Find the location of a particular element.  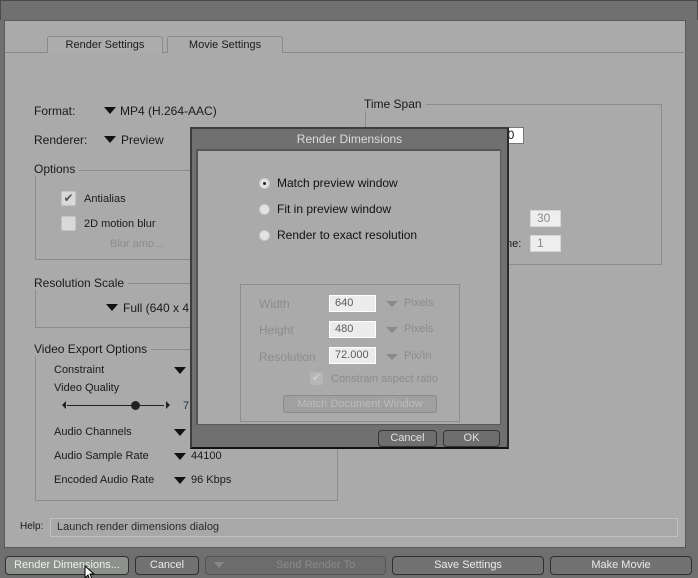

resolution-scale-title: Resolution Scale is located at coordinates (81, 283).